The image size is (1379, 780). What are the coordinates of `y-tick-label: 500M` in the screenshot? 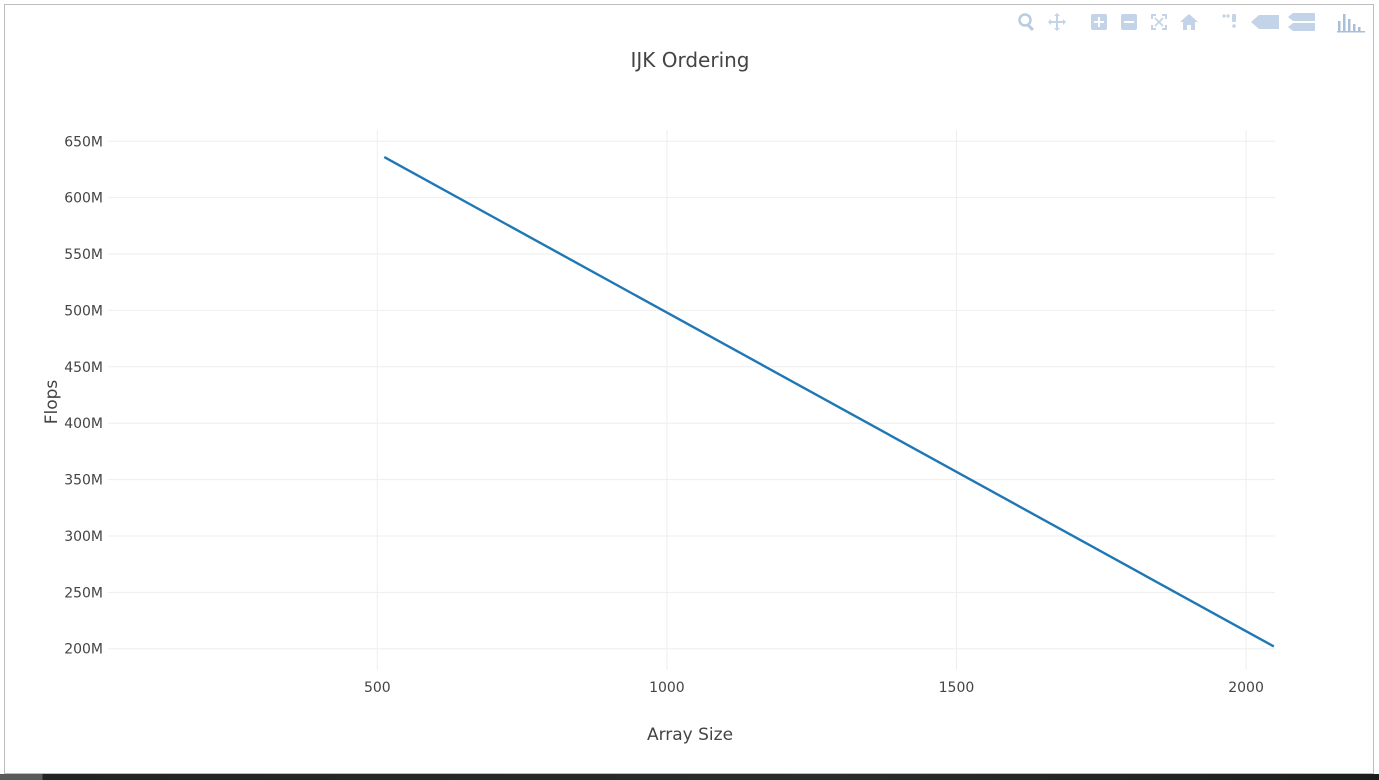 It's located at (83, 311).